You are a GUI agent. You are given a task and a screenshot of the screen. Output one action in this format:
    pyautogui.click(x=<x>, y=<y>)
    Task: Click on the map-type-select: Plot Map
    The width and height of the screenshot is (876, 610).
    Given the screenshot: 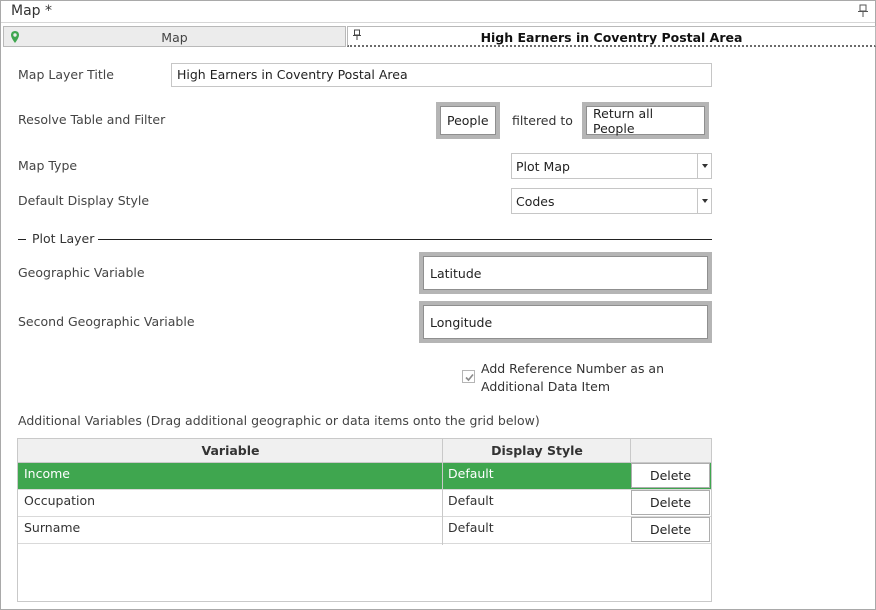 What is the action you would take?
    pyautogui.click(x=611, y=166)
    